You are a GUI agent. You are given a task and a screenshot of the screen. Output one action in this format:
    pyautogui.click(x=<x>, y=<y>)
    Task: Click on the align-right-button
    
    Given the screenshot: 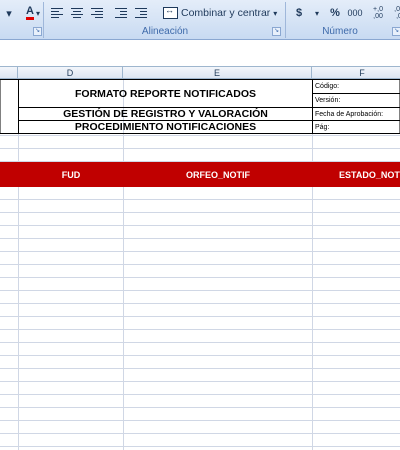 What is the action you would take?
    pyautogui.click(x=97, y=13)
    